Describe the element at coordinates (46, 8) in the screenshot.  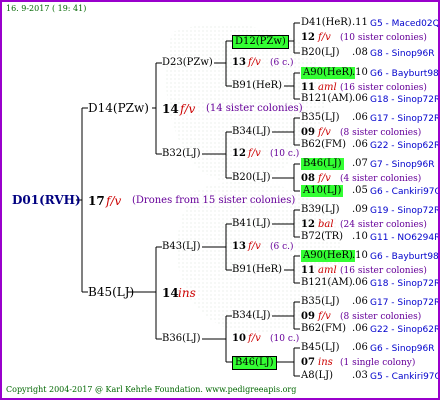
I see `header-date: 16. 9-2017 ( 19: 41)` at that location.